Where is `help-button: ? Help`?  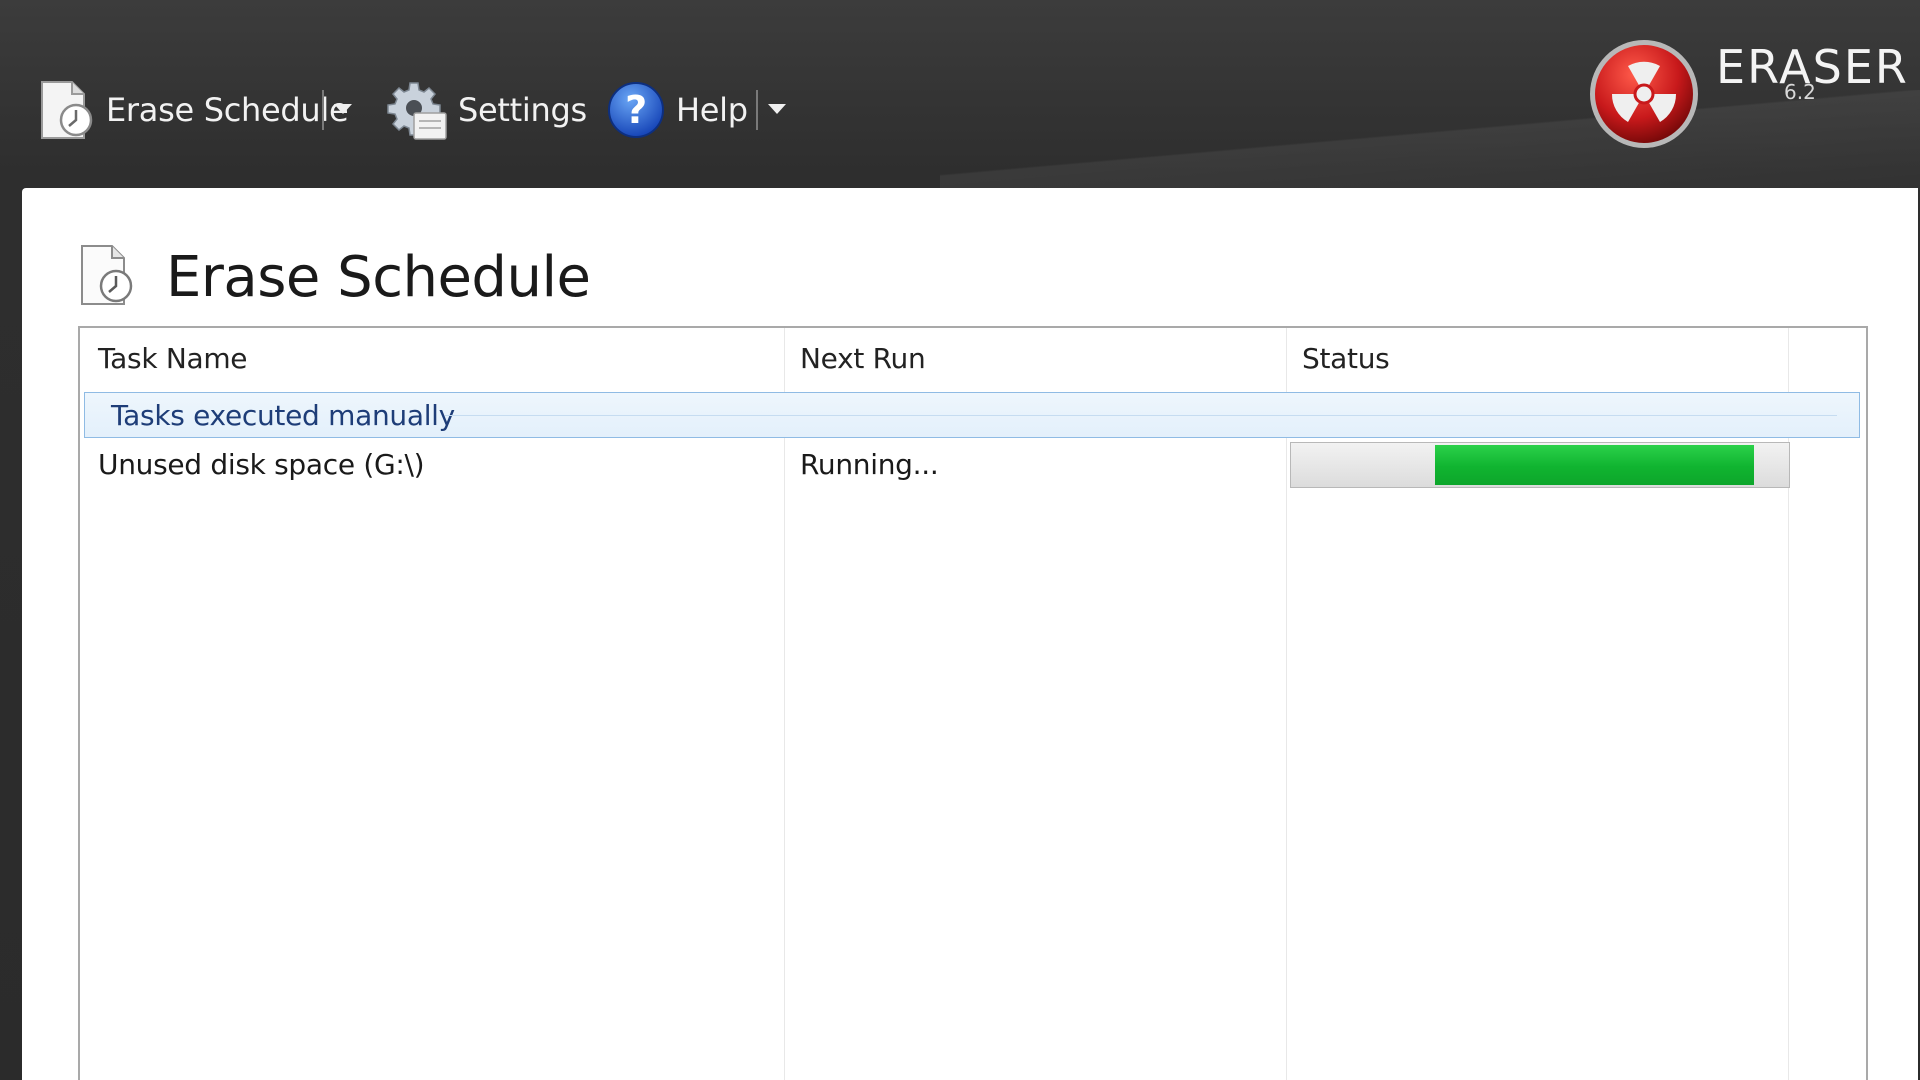
help-button: ? Help is located at coordinates (677, 110).